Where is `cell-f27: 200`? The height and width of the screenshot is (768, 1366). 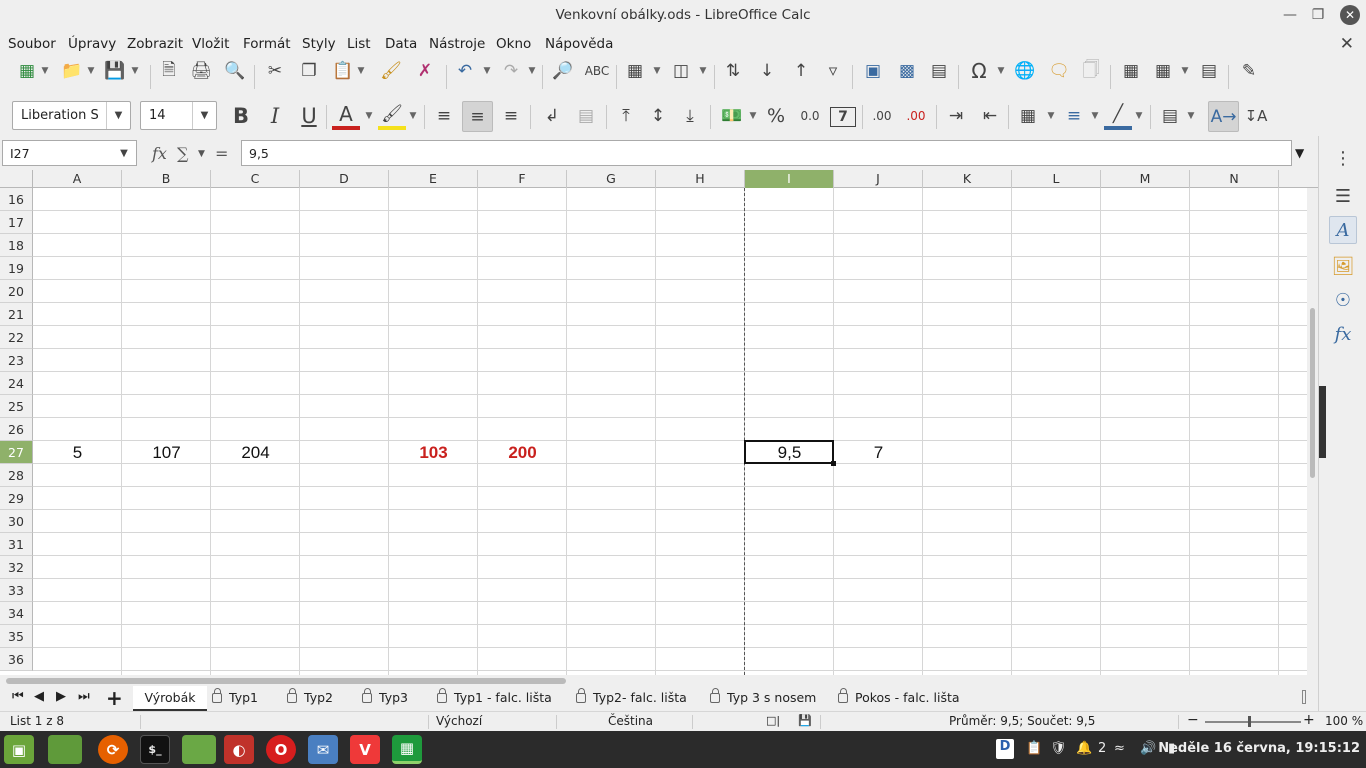
cell-f27: 200 is located at coordinates (522, 452).